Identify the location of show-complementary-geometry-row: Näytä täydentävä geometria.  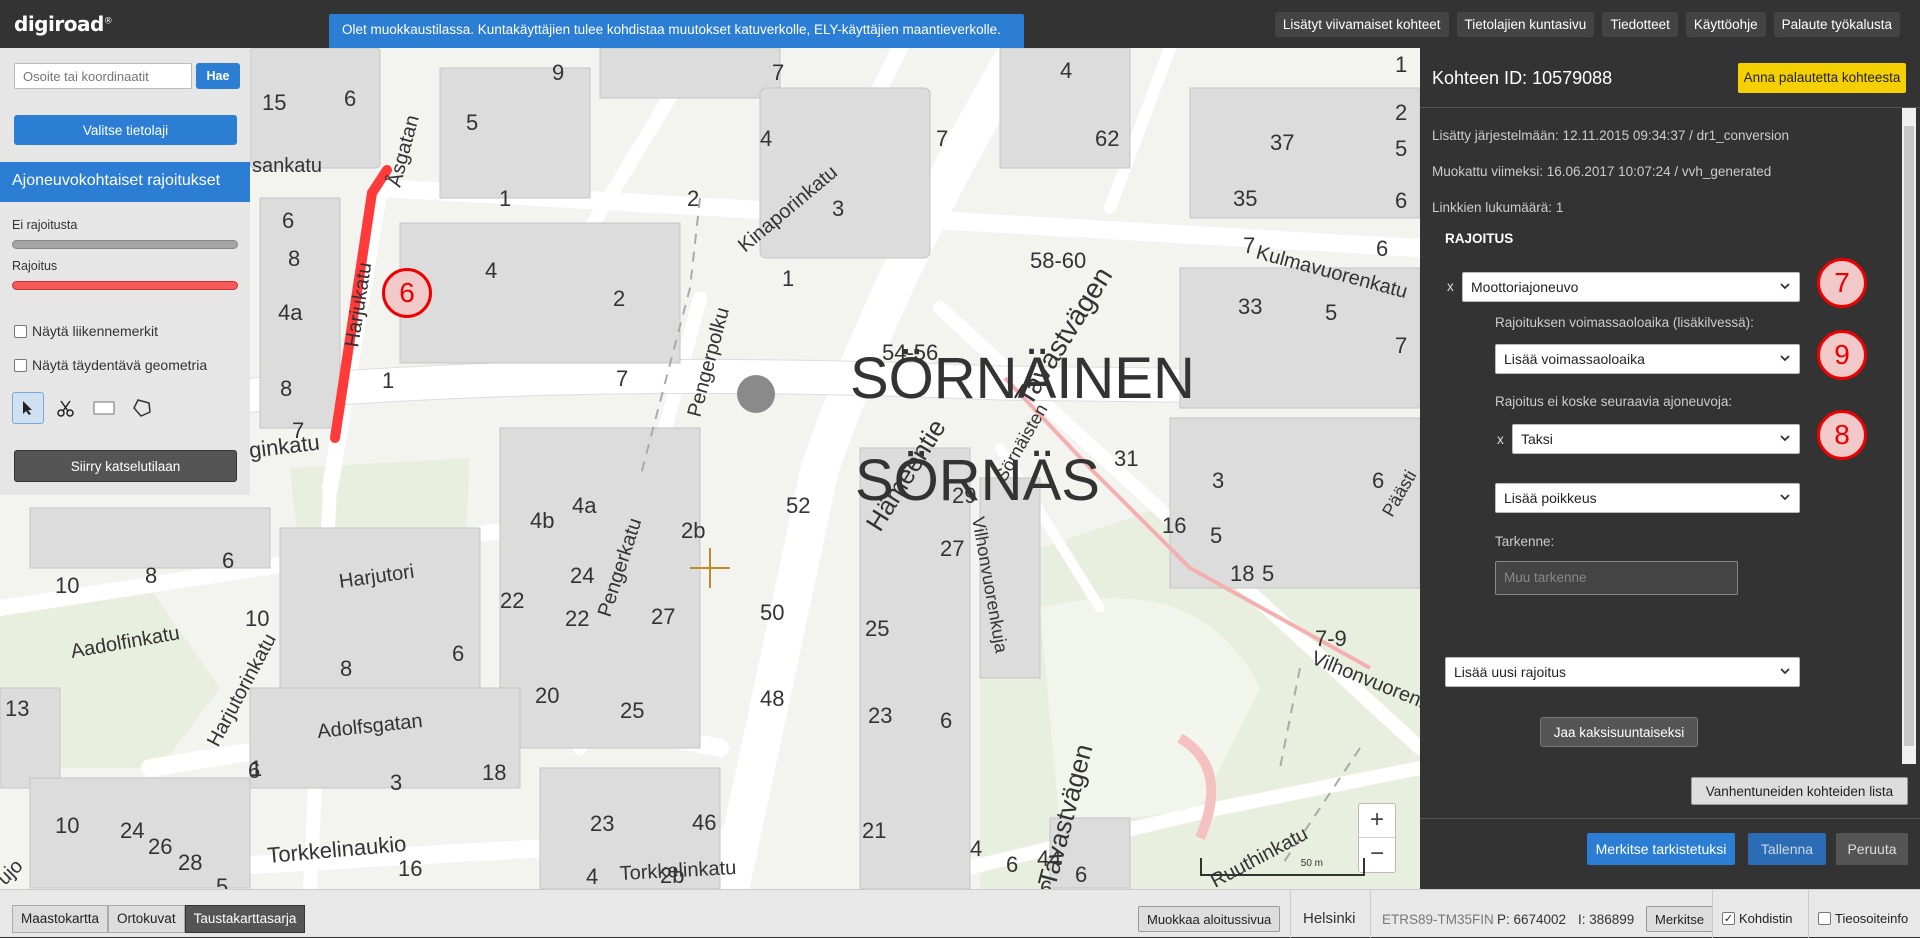
(110, 365).